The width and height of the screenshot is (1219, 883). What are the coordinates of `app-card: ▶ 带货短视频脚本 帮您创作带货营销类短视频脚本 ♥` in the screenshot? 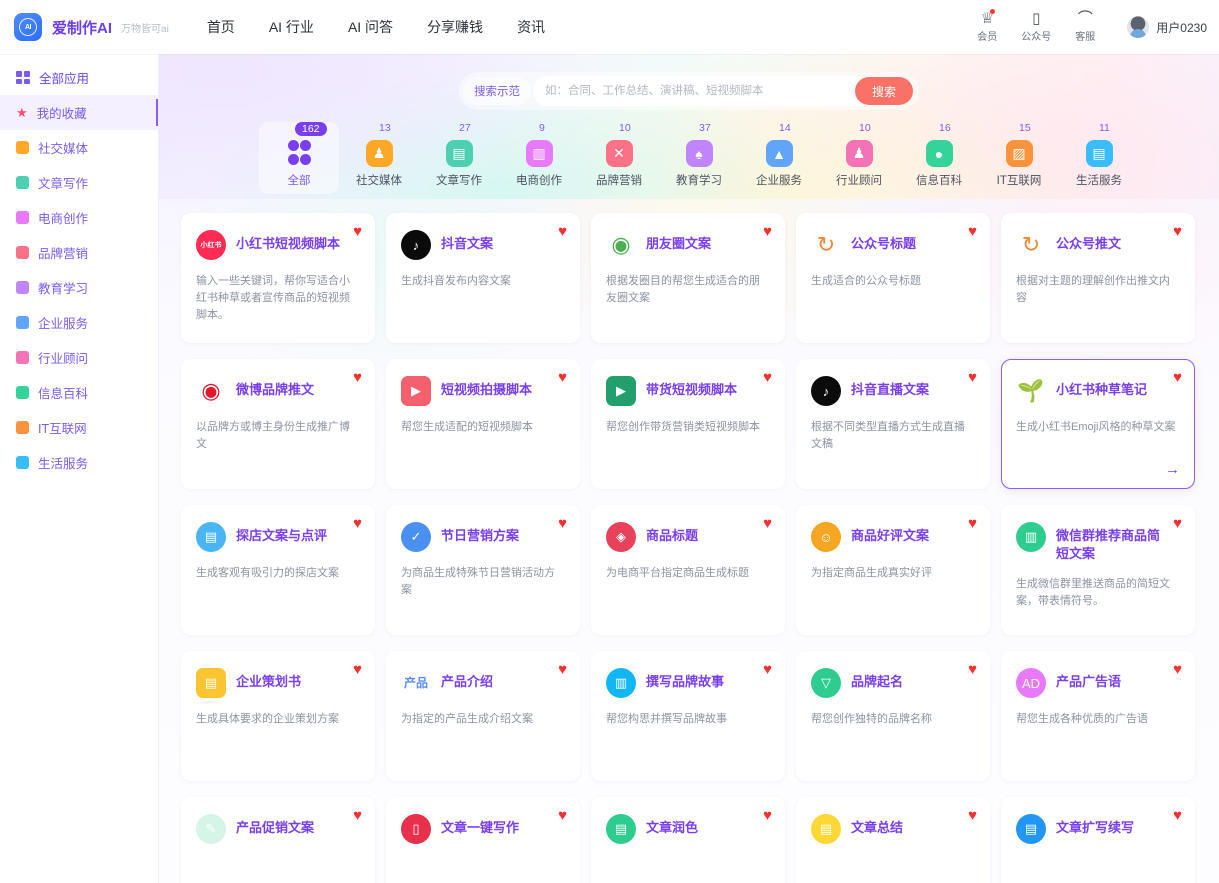 It's located at (688, 424).